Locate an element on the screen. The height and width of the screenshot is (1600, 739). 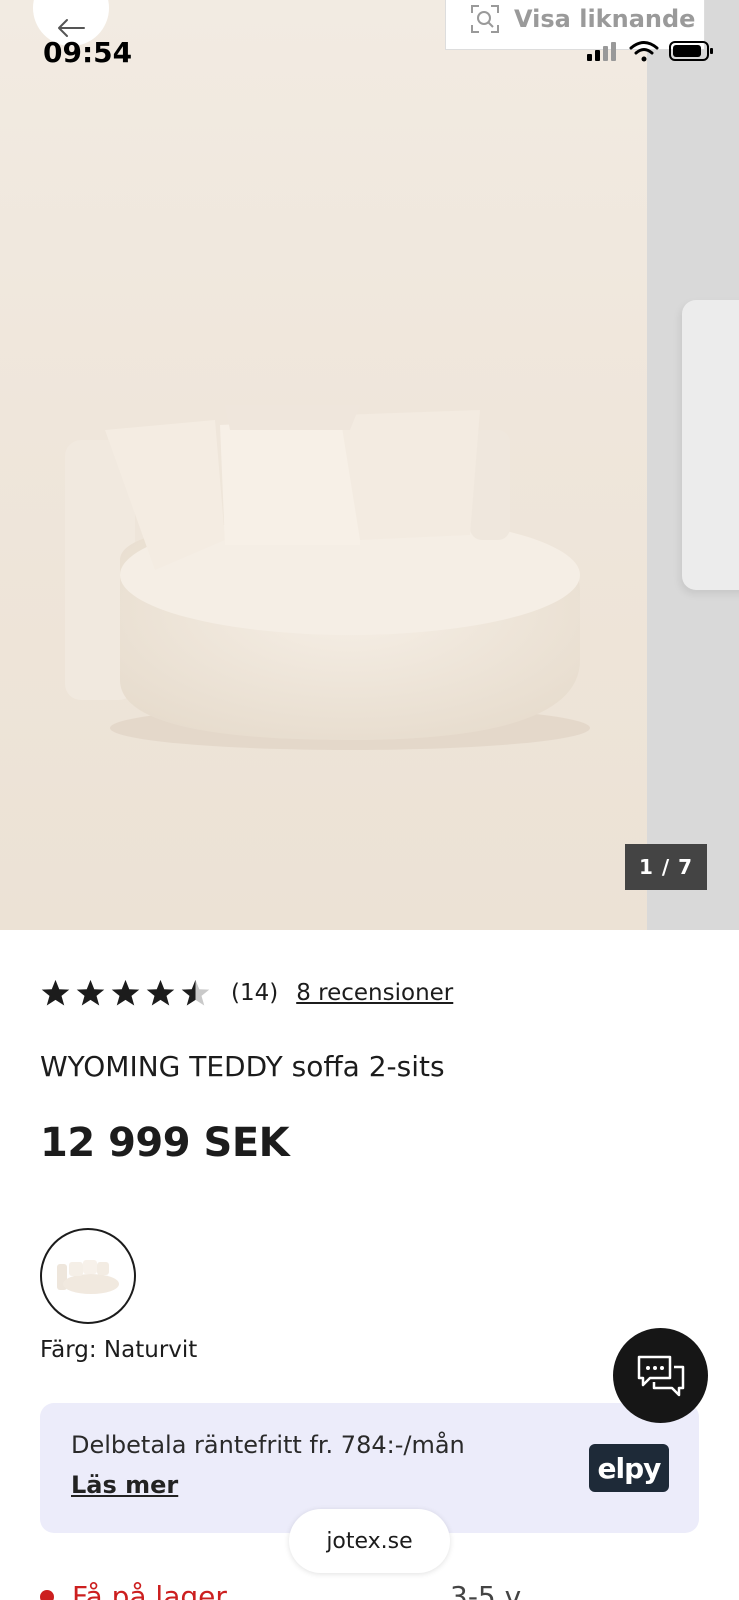
delivery-time-text: 3-5 v is located at coordinates (486, 1590).